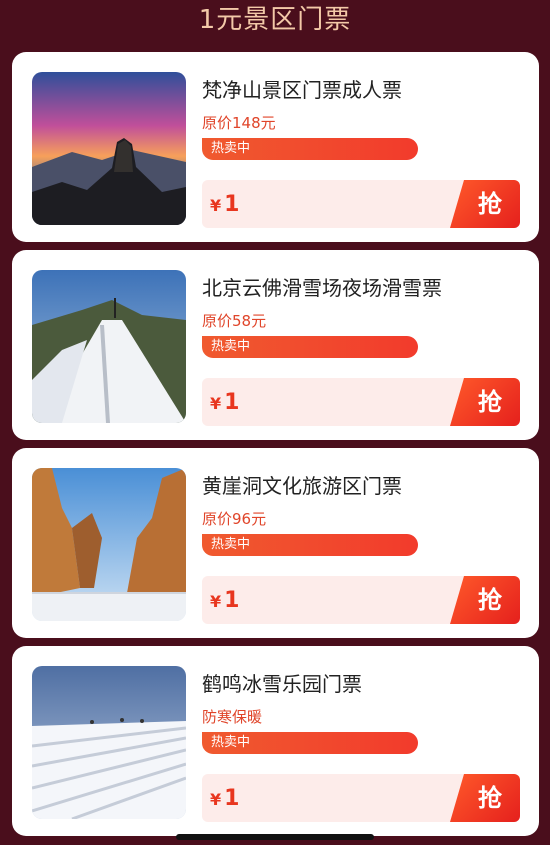  I want to click on page-title: 1元景区门票, so click(275, 20).